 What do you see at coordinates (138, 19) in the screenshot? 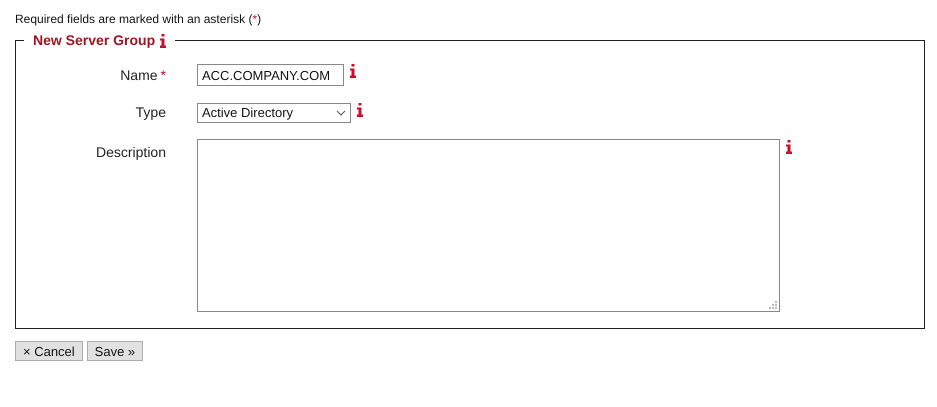
I see `required-note: Required fields are marked with an asterisk (*)` at bounding box center [138, 19].